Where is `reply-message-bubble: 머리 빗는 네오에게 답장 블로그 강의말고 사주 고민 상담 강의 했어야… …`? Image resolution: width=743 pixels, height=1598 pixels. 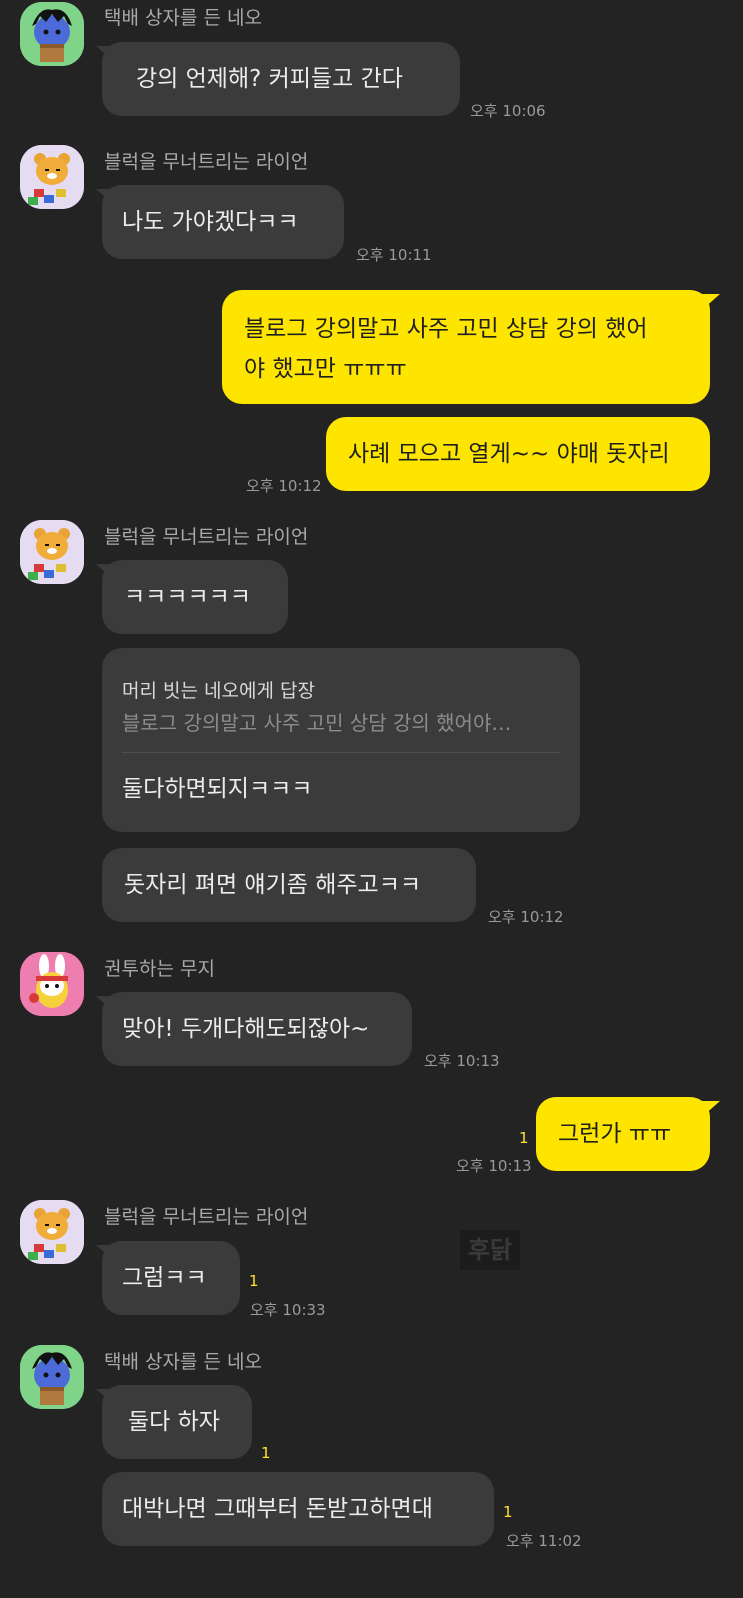
reply-message-bubble: 머리 빗는 네오에게 답장 블로그 강의말고 사주 고민 상담 강의 했어야… … is located at coordinates (341, 740).